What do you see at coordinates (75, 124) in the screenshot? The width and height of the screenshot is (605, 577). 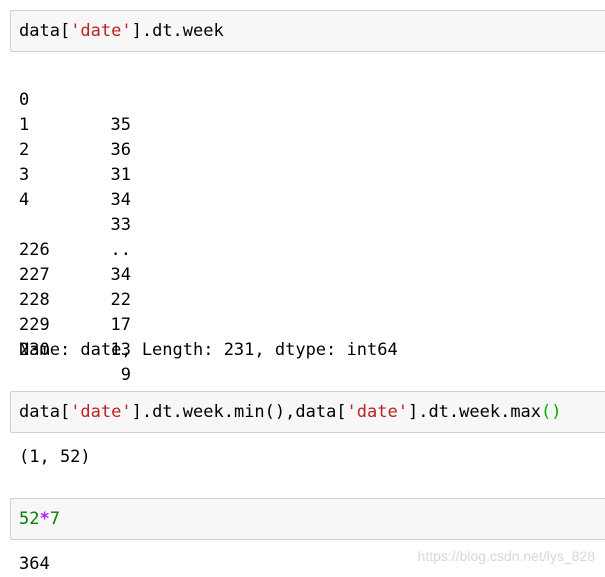 I see `output-row: 1 36` at bounding box center [75, 124].